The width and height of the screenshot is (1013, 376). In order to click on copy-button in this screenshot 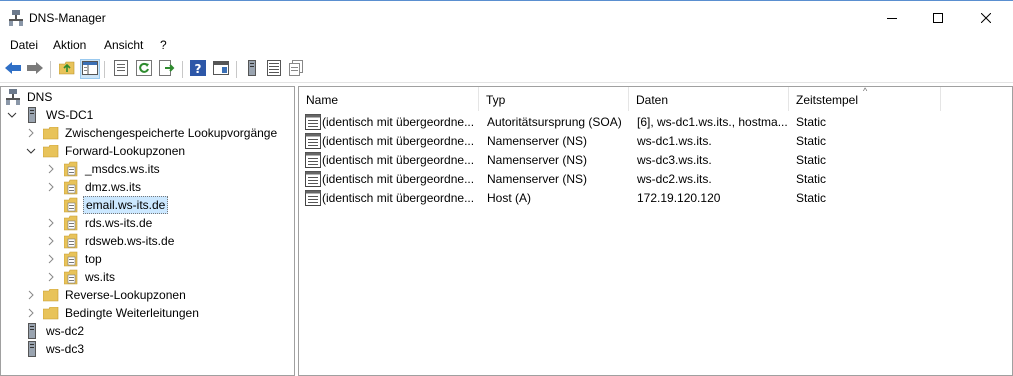, I will do `click(296, 69)`.